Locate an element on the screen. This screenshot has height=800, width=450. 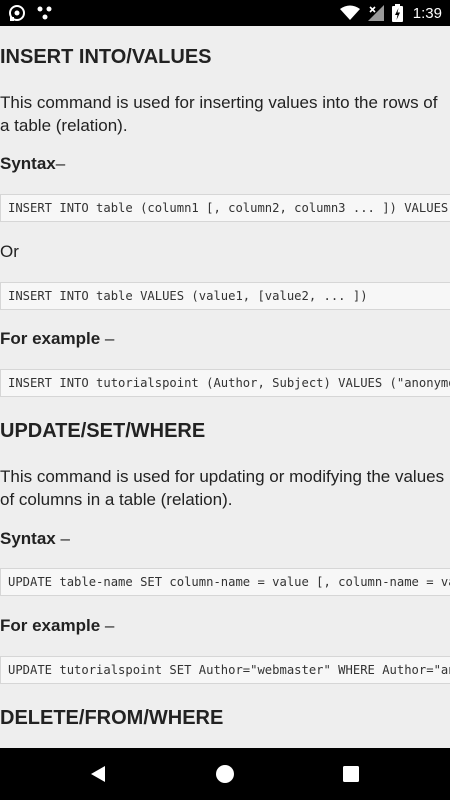
syntax-label-update: Syntax – is located at coordinates (35, 539).